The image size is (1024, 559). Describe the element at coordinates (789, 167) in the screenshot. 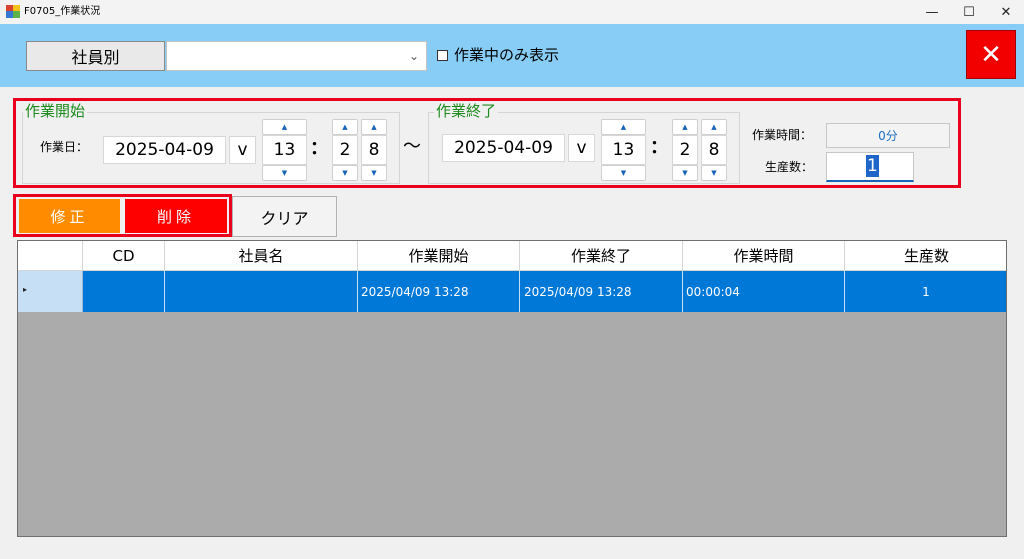

I see `production-label: 生産数：` at that location.